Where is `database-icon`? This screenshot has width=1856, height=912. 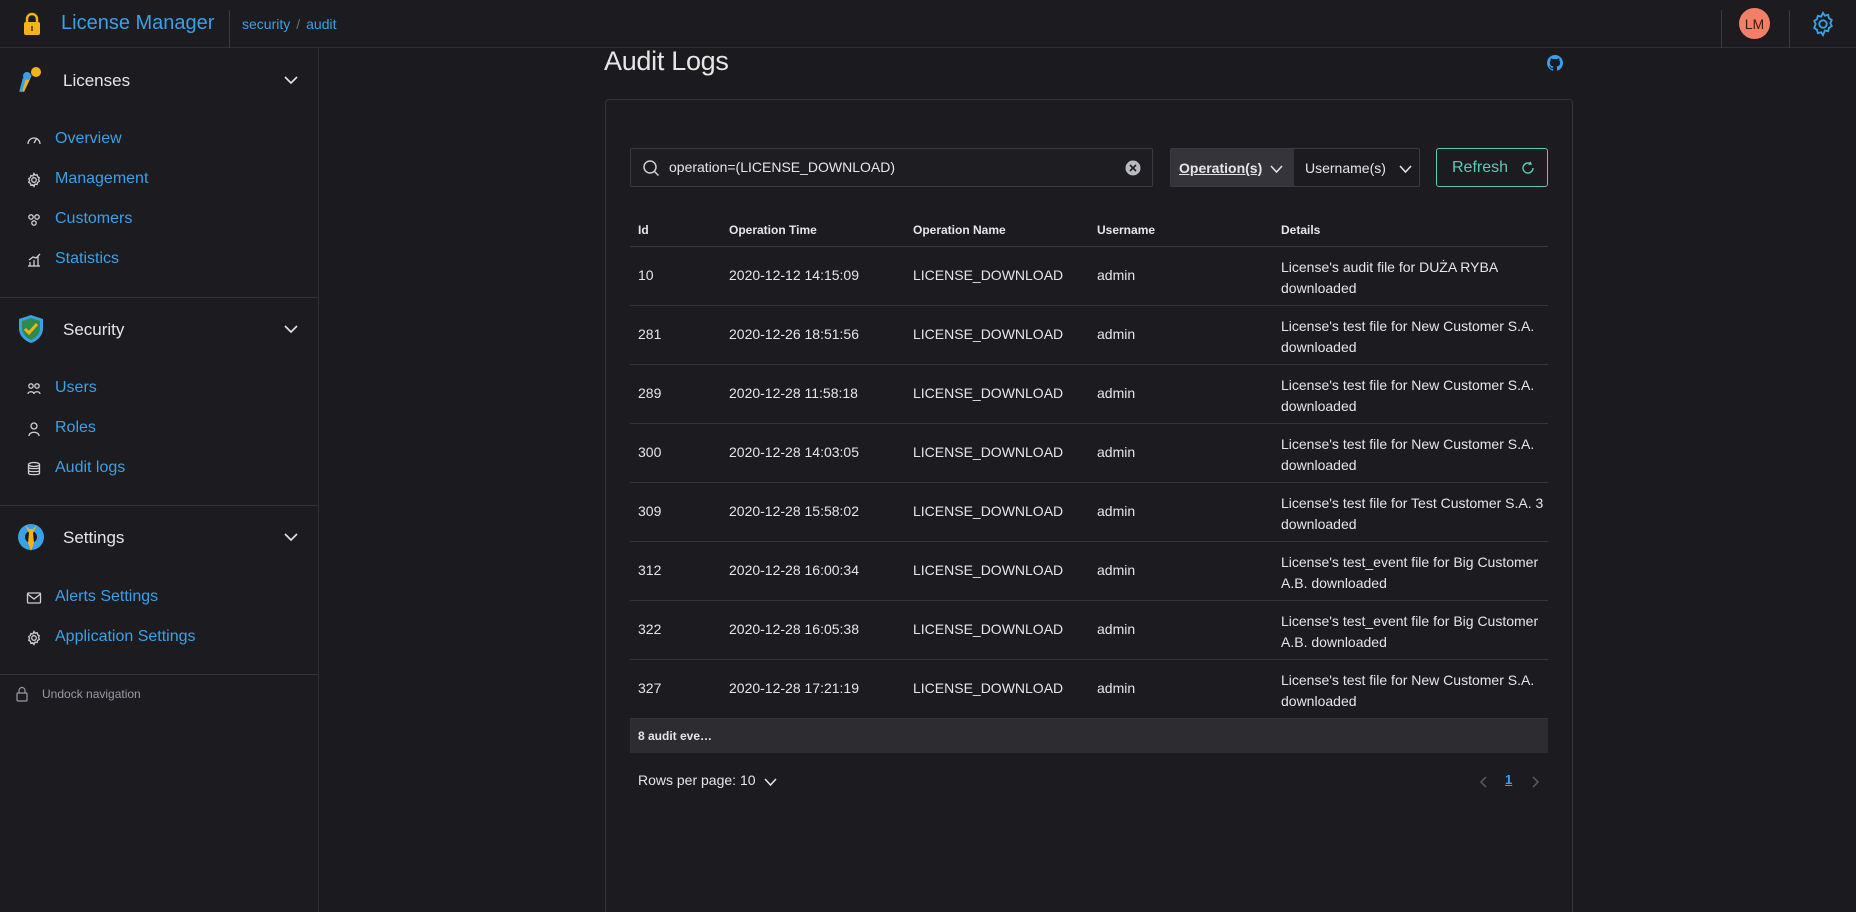 database-icon is located at coordinates (34, 469).